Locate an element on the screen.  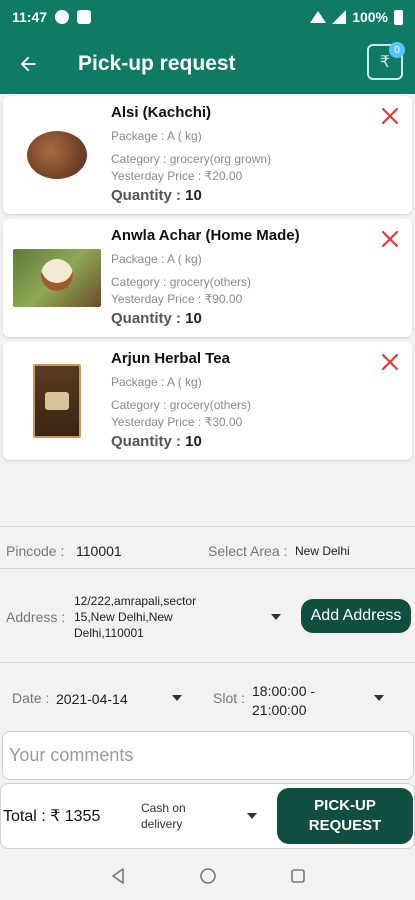
battery-icon is located at coordinates (398, 17).